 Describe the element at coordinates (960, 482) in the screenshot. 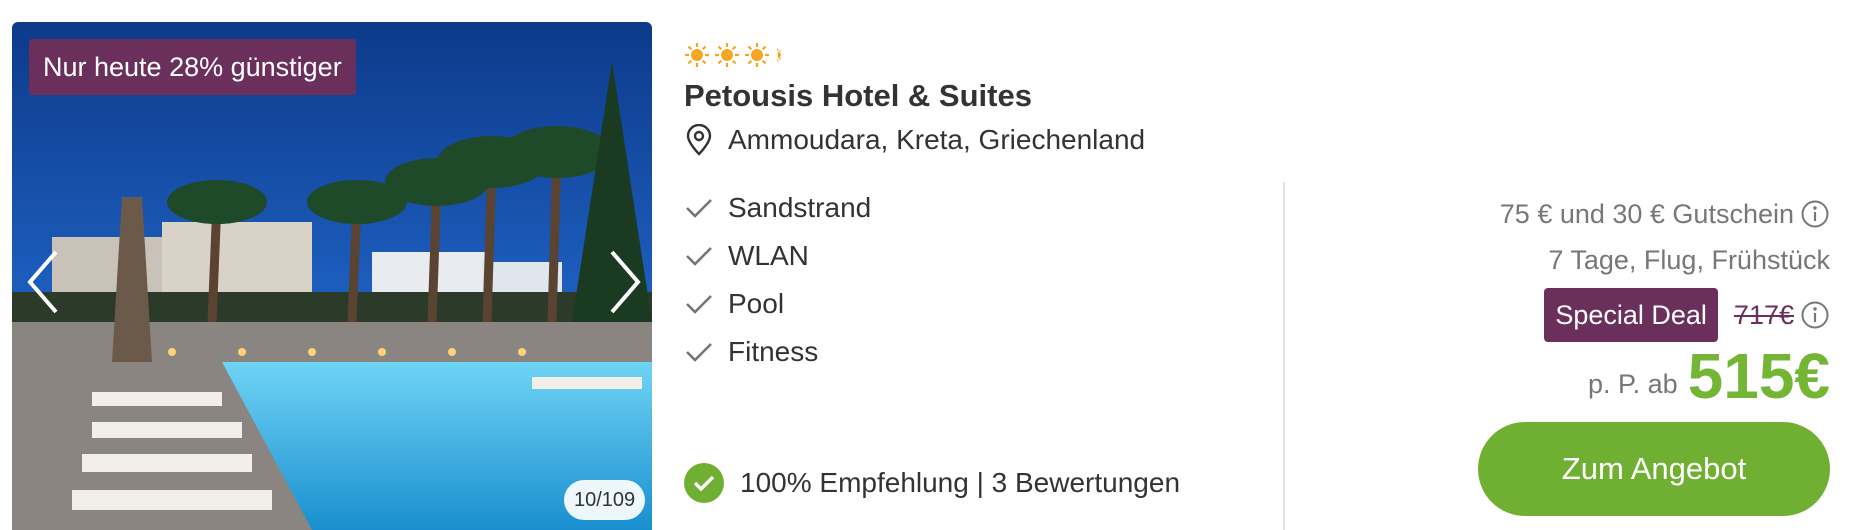

I see `rating-text: 100% Empfehlung | 3 Bewertungen` at that location.